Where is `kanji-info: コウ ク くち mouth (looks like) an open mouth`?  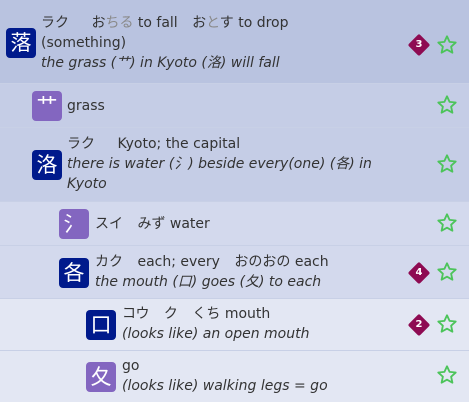
kanji-info: コウ ク くち mouth (looks like) an open mouth is located at coordinates (215, 324).